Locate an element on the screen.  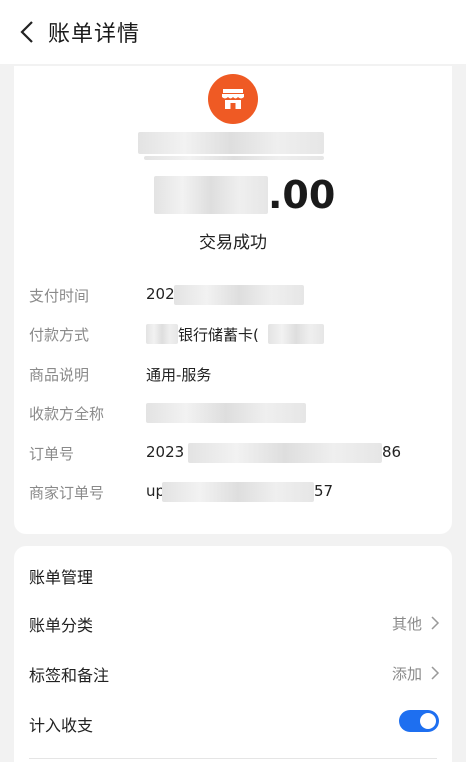
section-title: 账单管理 is located at coordinates (61, 577).